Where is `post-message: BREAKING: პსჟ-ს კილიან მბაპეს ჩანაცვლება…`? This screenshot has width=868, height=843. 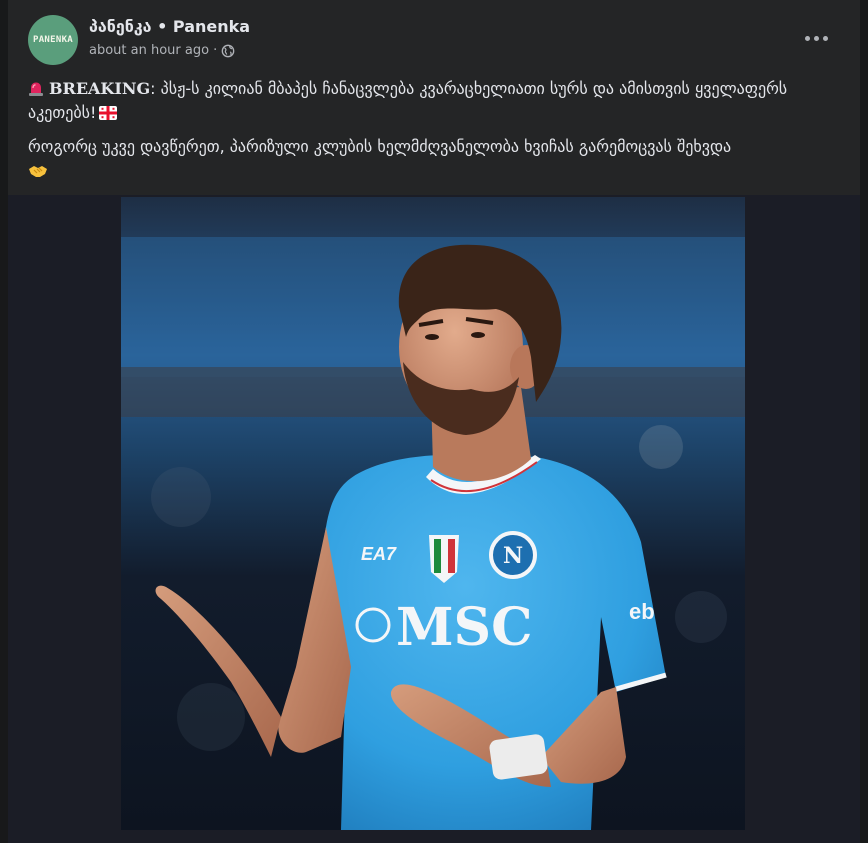
post-message: BREAKING: პსჟ-ს კილიან მბაპეს ჩანაცვლება… is located at coordinates (438, 135).